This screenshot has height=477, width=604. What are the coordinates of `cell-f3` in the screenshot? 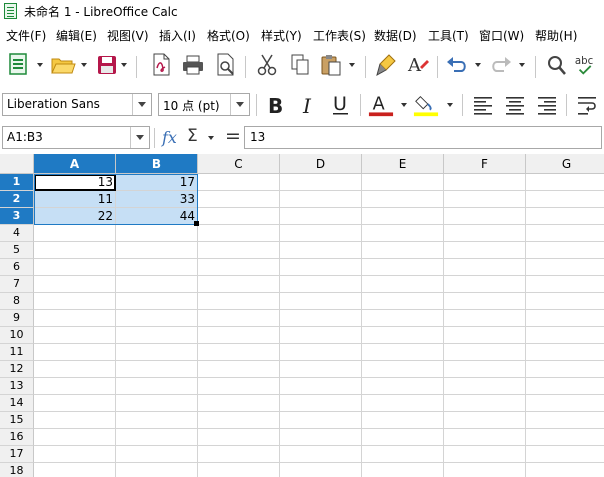 It's located at (485, 216).